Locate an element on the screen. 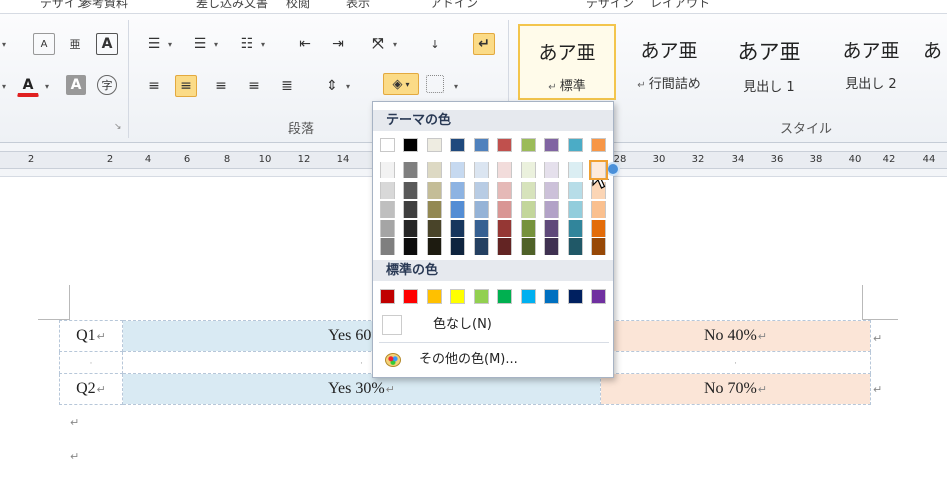 This screenshot has height=484, width=947. show-paragraph-marks-icon: ↵ is located at coordinates (484, 44).